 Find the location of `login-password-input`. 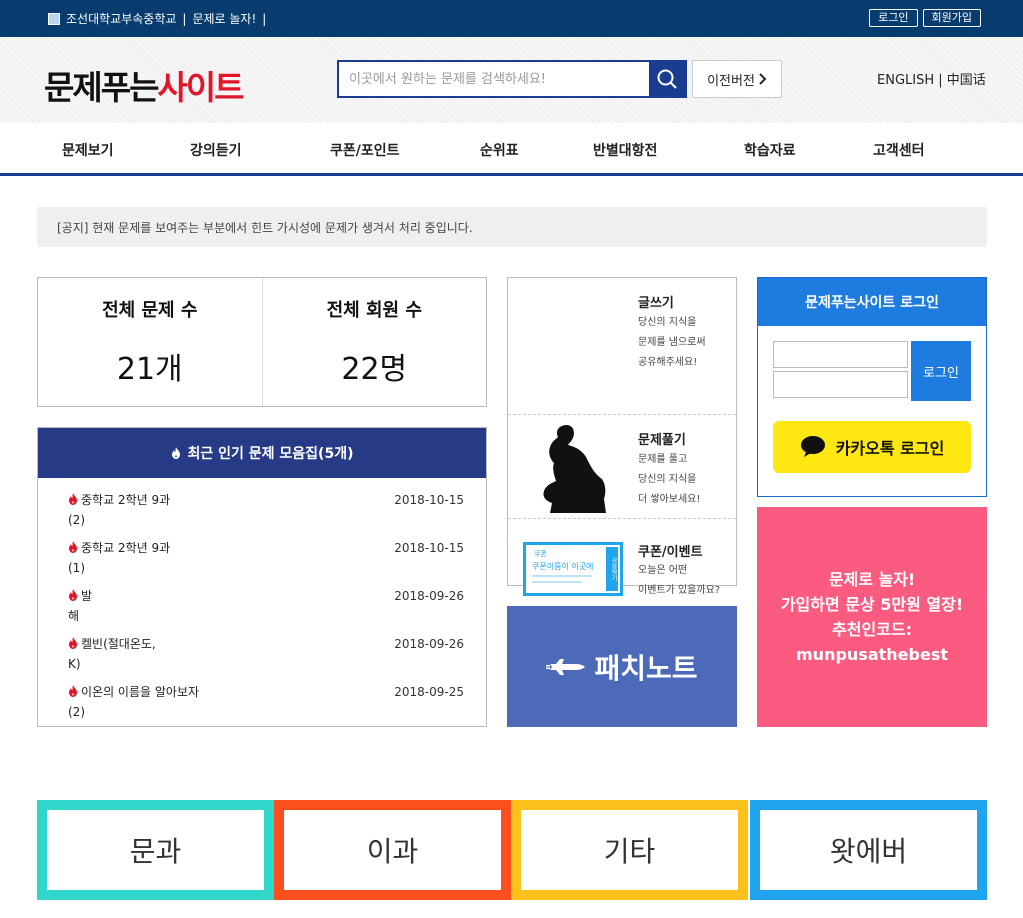

login-password-input is located at coordinates (840, 384).